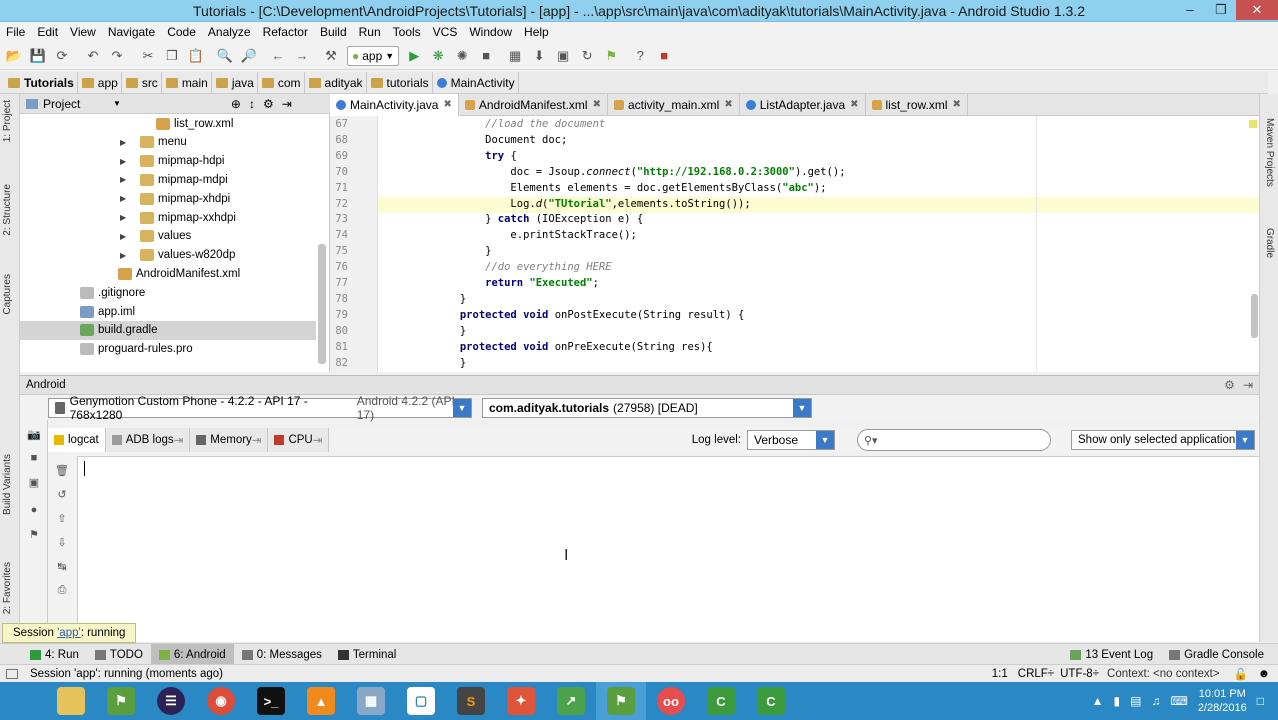 The image size is (1278, 720). I want to click on redo-icon: ↷, so click(117, 56).